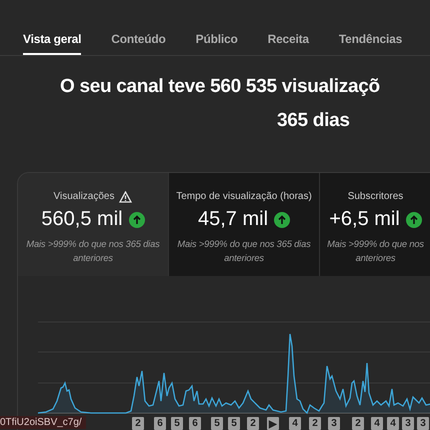  I want to click on metric-title: Subscritores, so click(376, 196).